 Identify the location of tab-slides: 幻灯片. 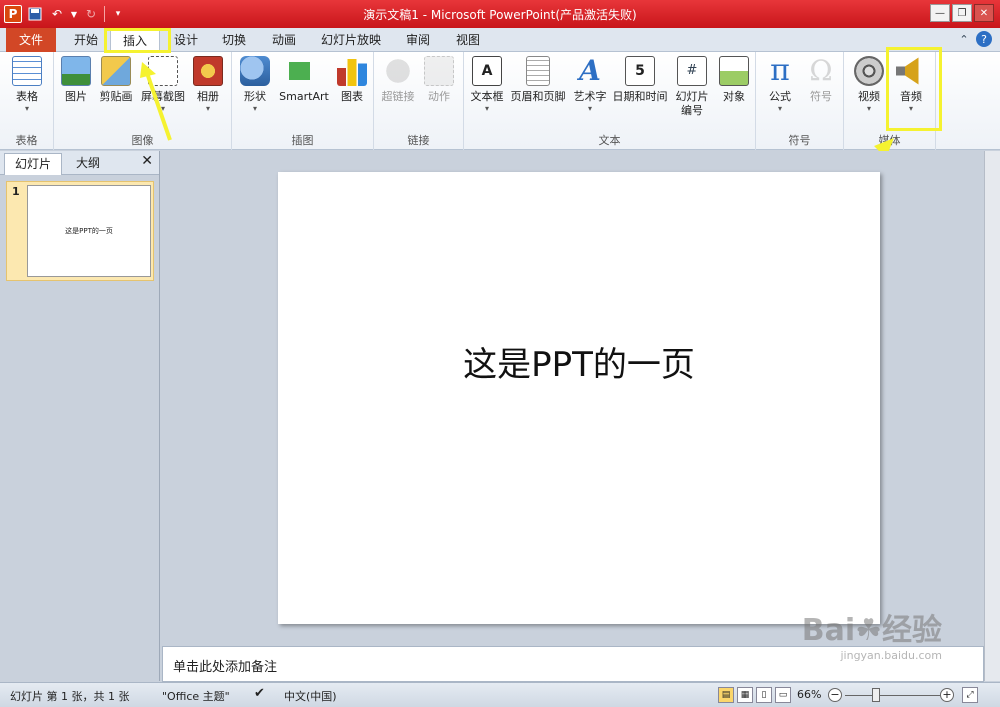
(33, 164).